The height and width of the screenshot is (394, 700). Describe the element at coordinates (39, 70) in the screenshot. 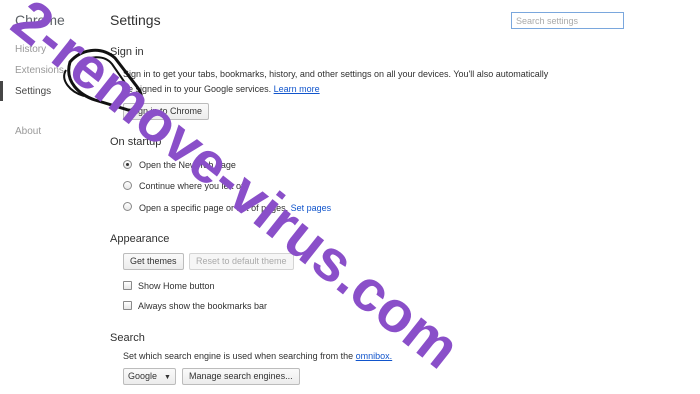

I see `sidebar-item-extensions: Extensions` at that location.